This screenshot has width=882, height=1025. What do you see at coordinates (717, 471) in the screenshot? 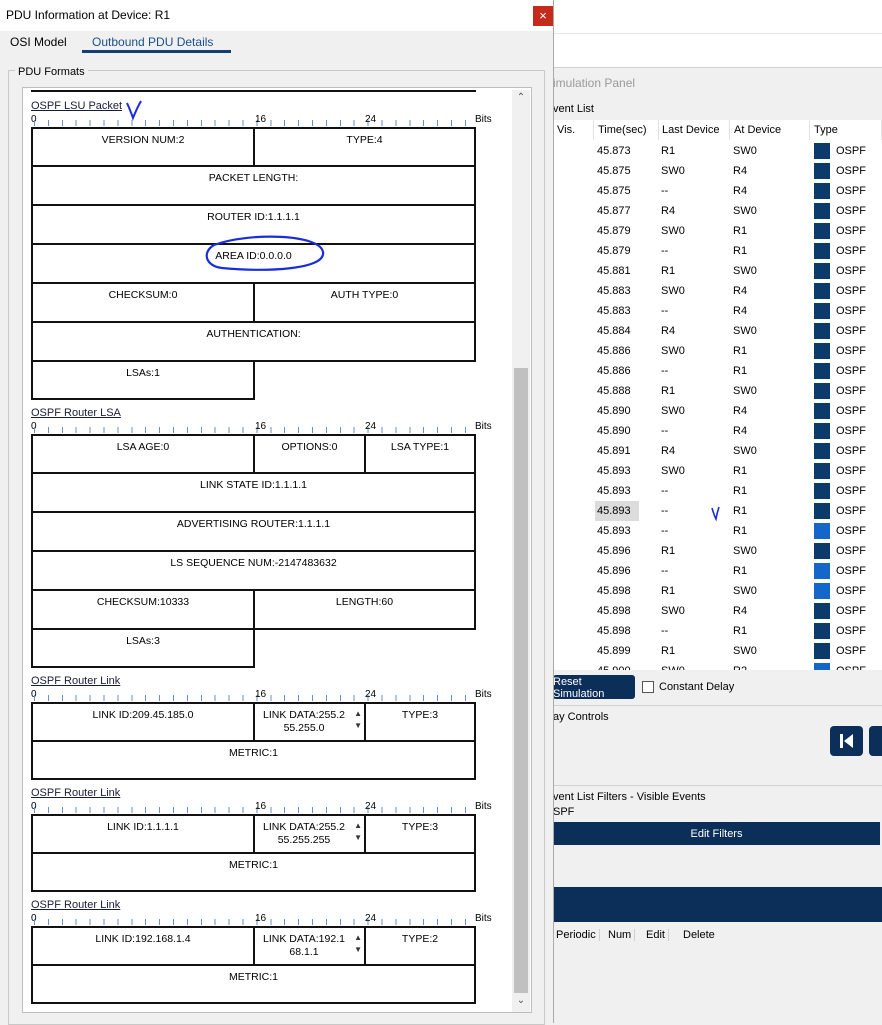
I see `event-row: 45.893 SW0 R1 OSPF` at bounding box center [717, 471].